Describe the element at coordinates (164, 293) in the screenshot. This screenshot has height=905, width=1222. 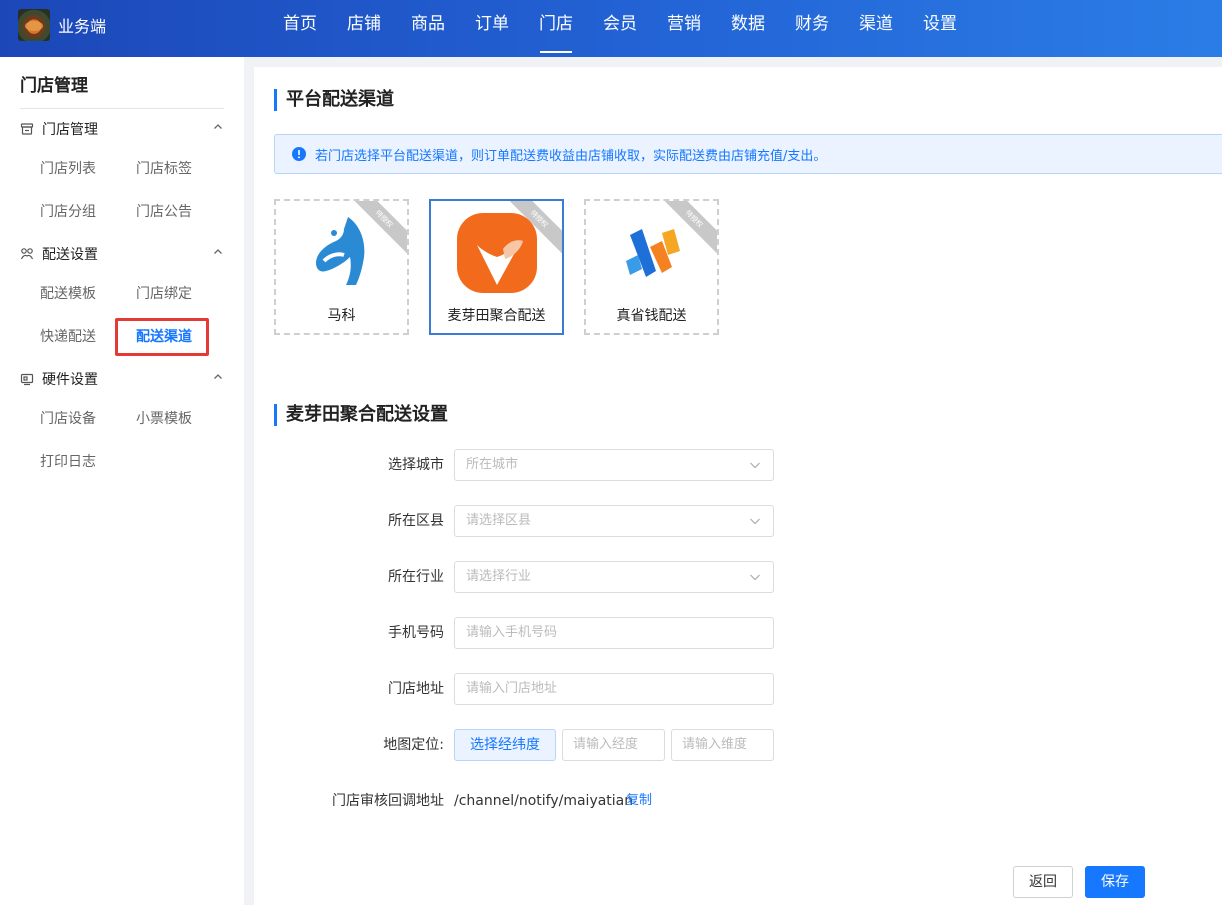
I see `sidebar-item-store-binding: 门店绑定` at that location.